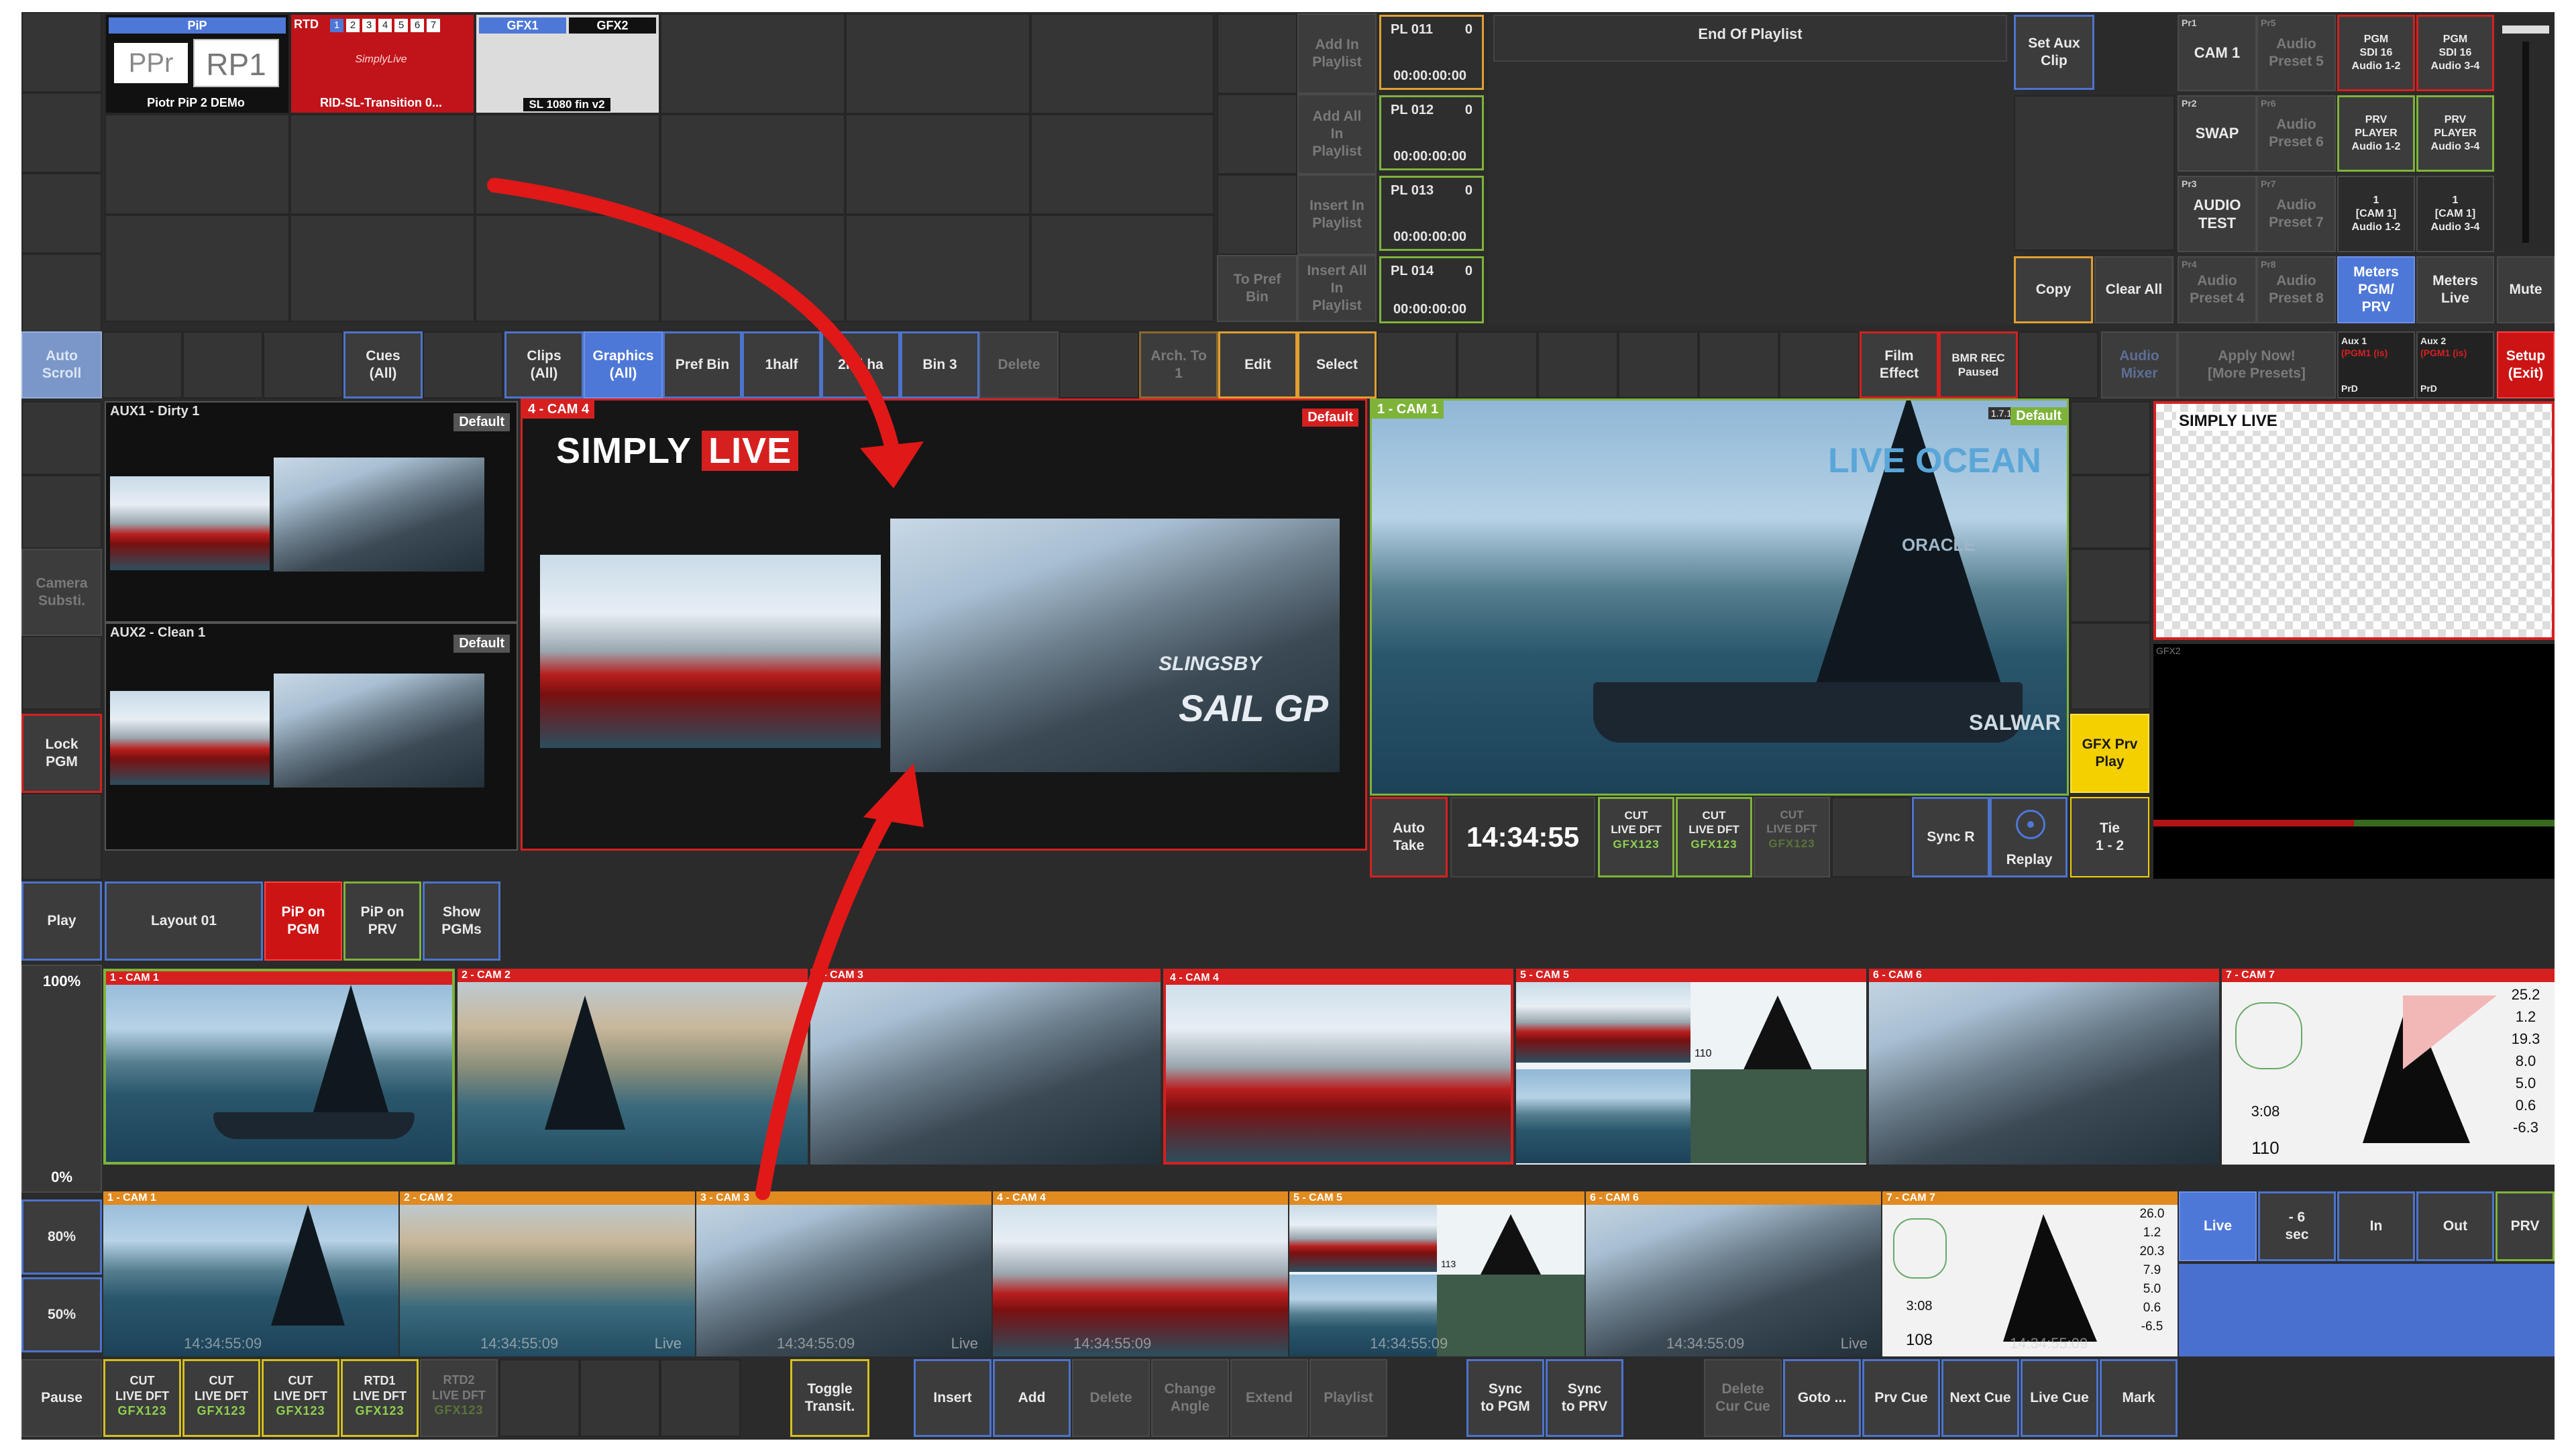  What do you see at coordinates (694, 320) in the screenshot?
I see `arrow-to-pgm-main` at bounding box center [694, 320].